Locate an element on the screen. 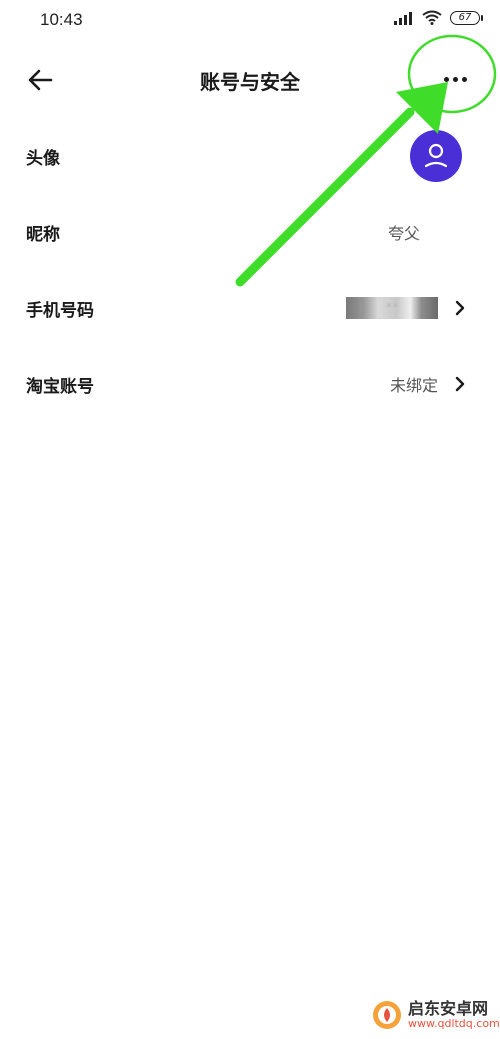  signal-icon is located at coordinates (404, 18).